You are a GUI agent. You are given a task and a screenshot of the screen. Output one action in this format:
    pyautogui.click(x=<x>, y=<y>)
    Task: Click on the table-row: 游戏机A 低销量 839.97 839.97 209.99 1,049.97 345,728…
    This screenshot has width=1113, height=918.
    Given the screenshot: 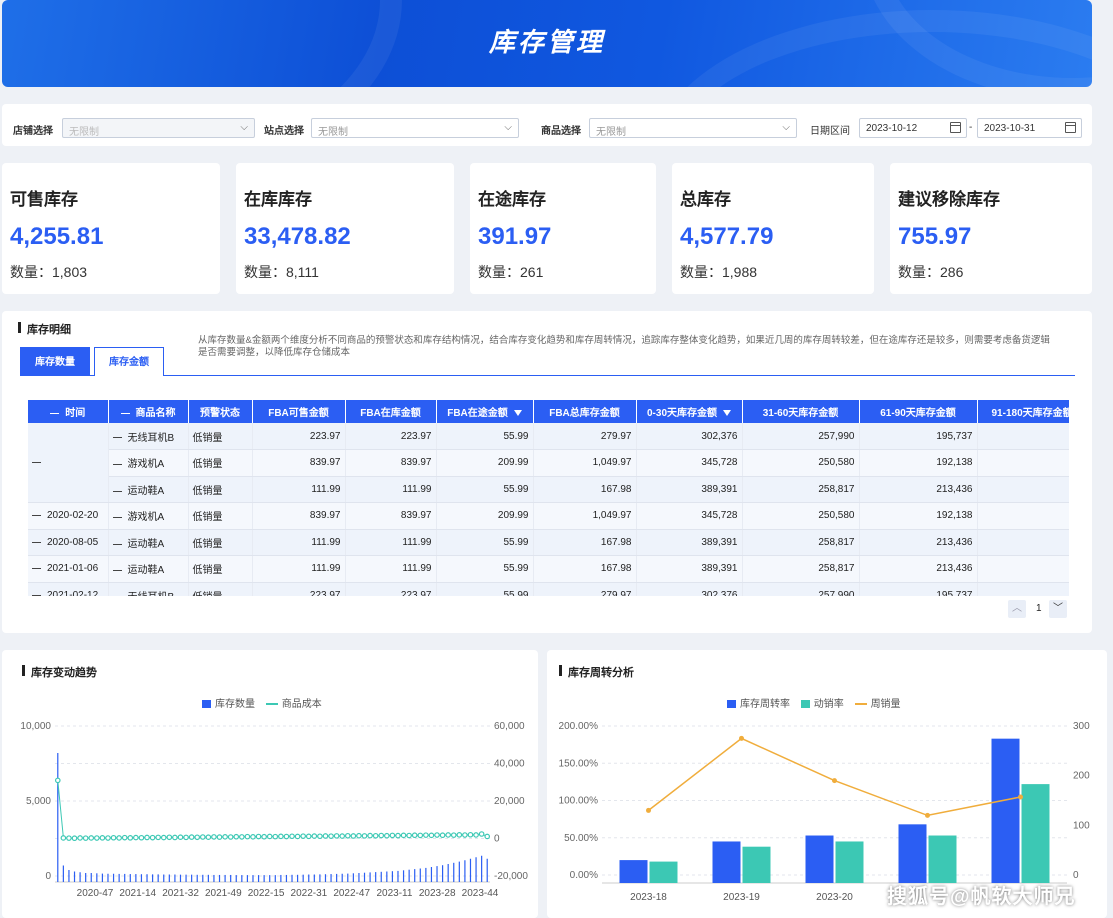 What is the action you would take?
    pyautogui.click(x=548, y=463)
    